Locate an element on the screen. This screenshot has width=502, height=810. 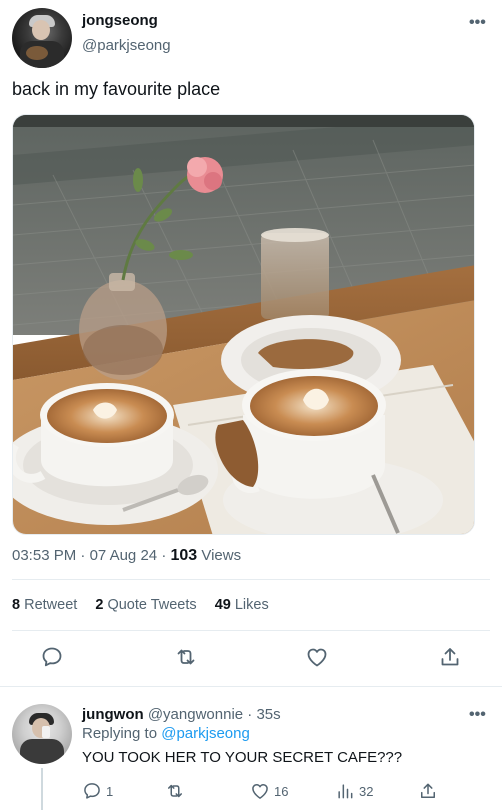
likes-stat: 49 Likes is located at coordinates (242, 605).